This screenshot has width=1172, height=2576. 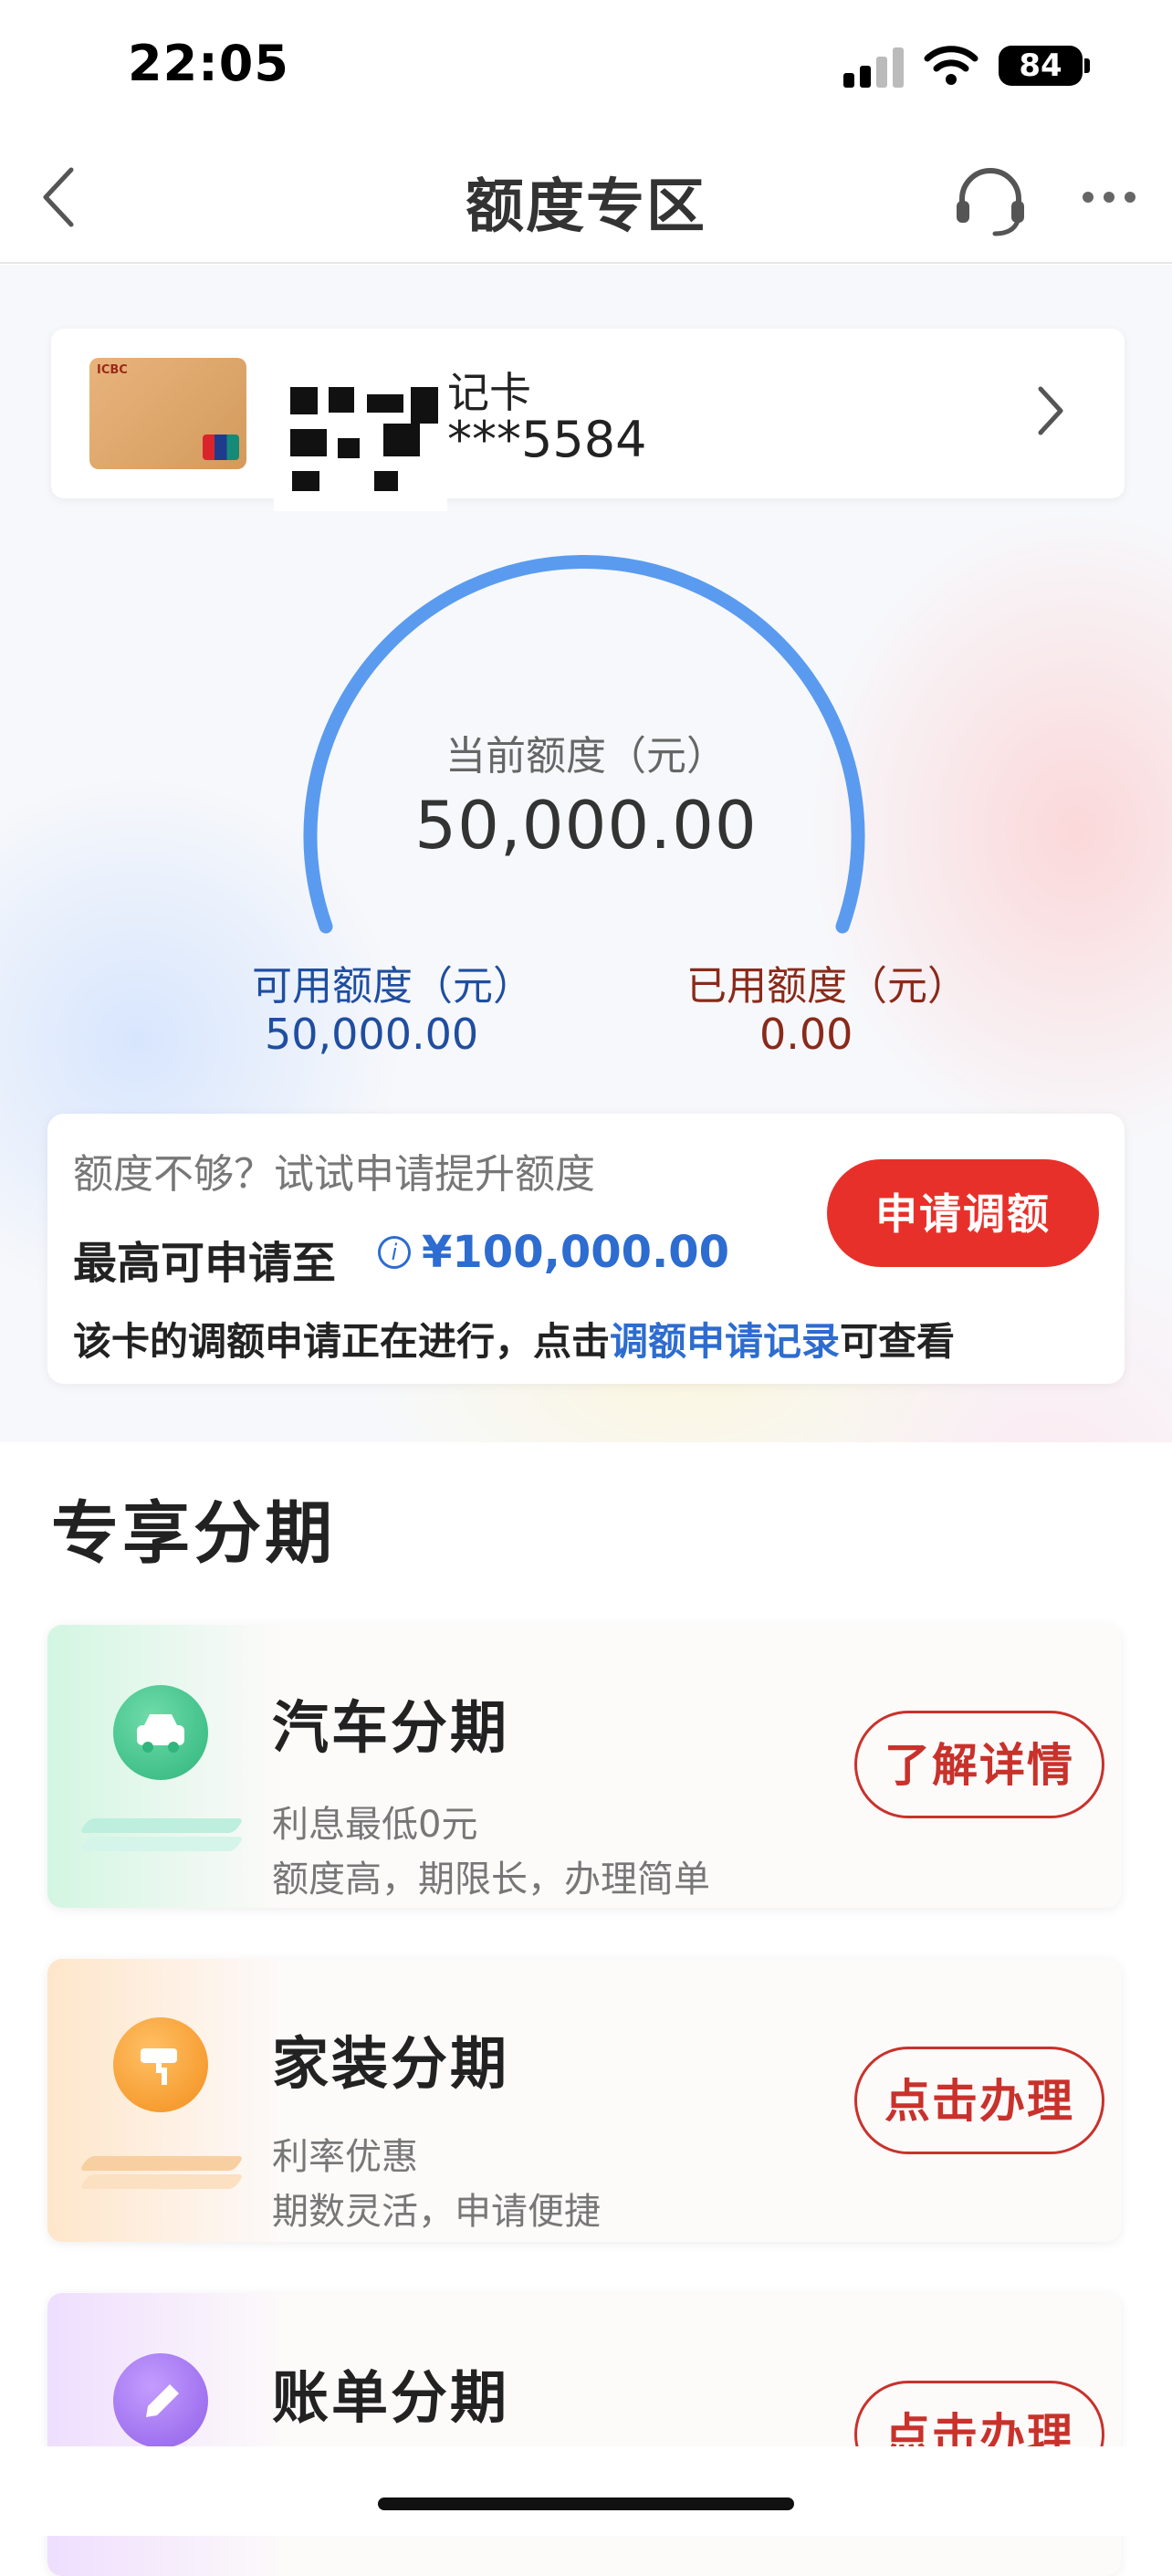 What do you see at coordinates (1041, 66) in the screenshot?
I see `battery-indicator: 84` at bounding box center [1041, 66].